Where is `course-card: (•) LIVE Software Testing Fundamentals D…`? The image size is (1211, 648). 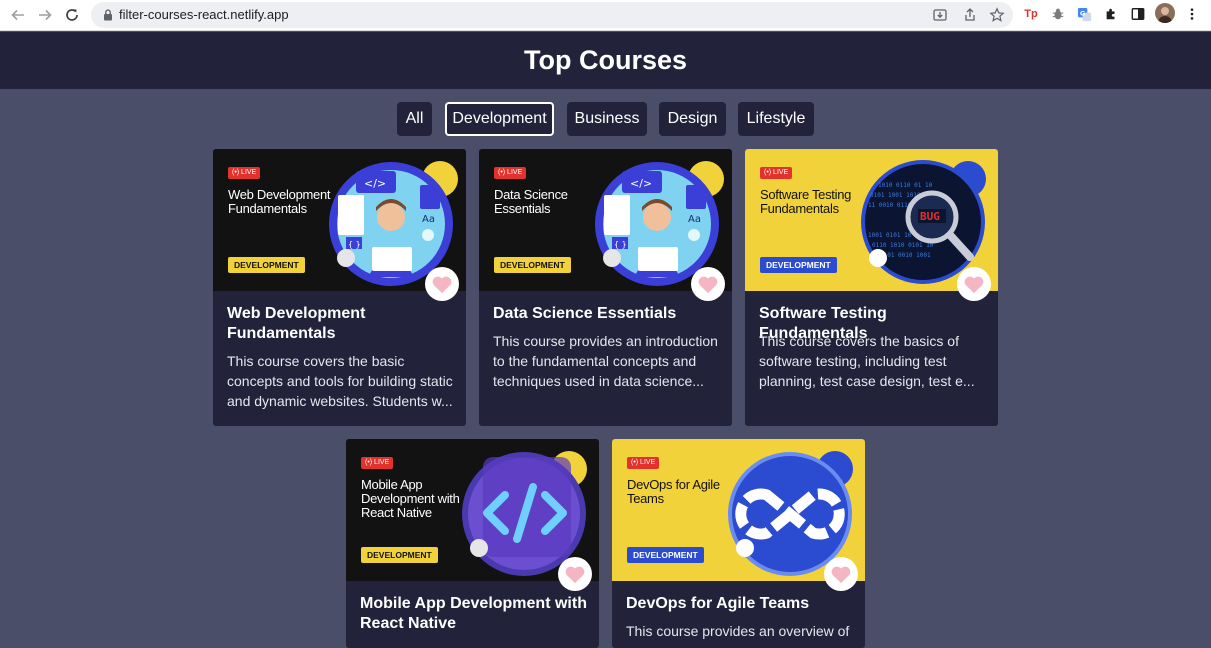 course-card: (•) LIVE Software Testing Fundamentals D… is located at coordinates (871, 287).